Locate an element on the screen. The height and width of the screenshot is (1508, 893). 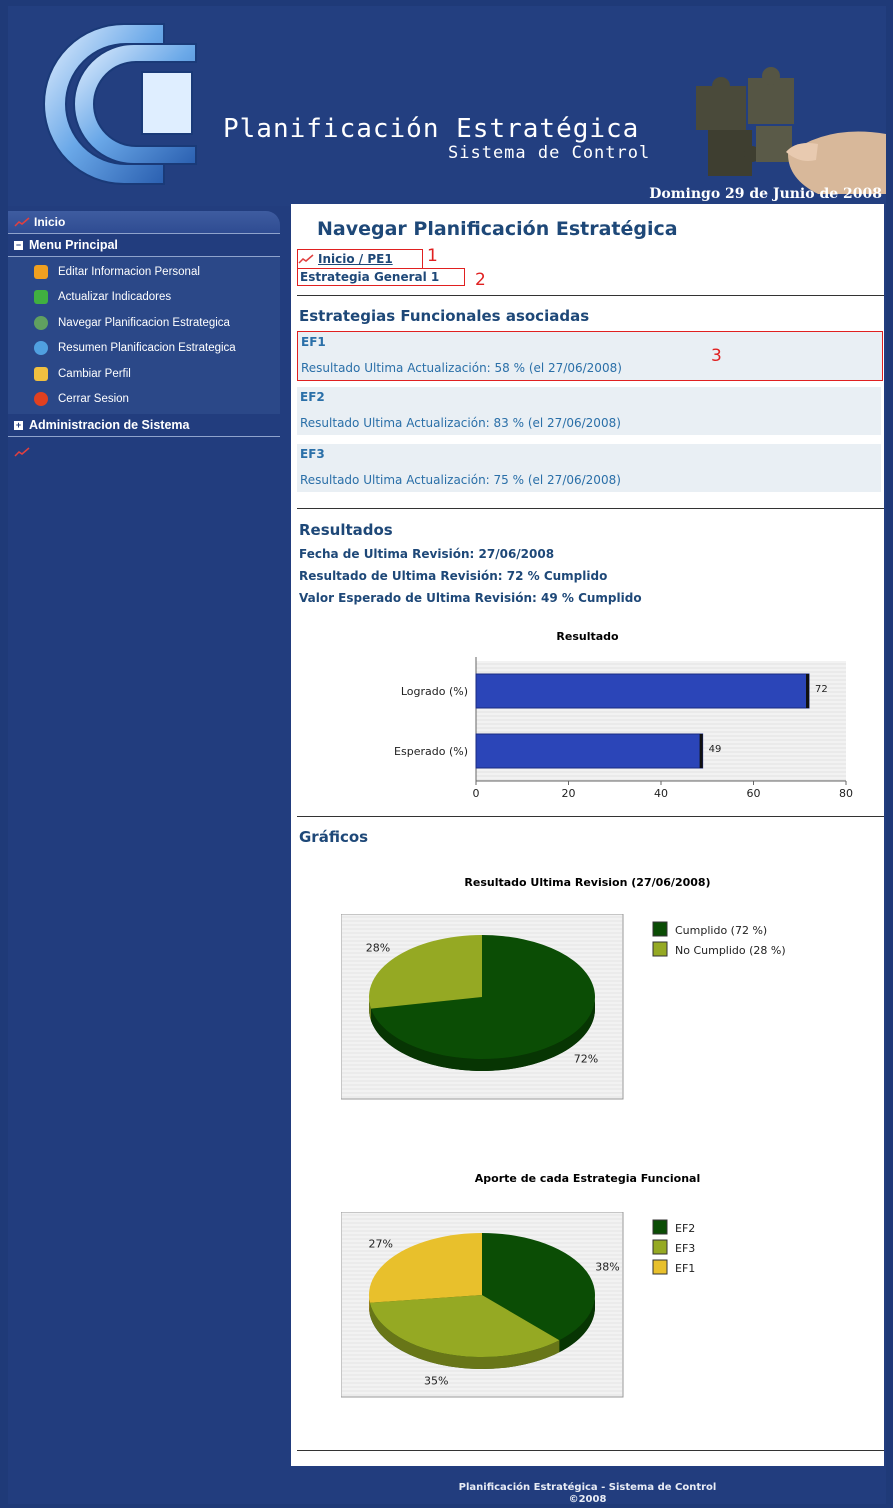
puzzle-hand-image is located at coordinates (791, 130).